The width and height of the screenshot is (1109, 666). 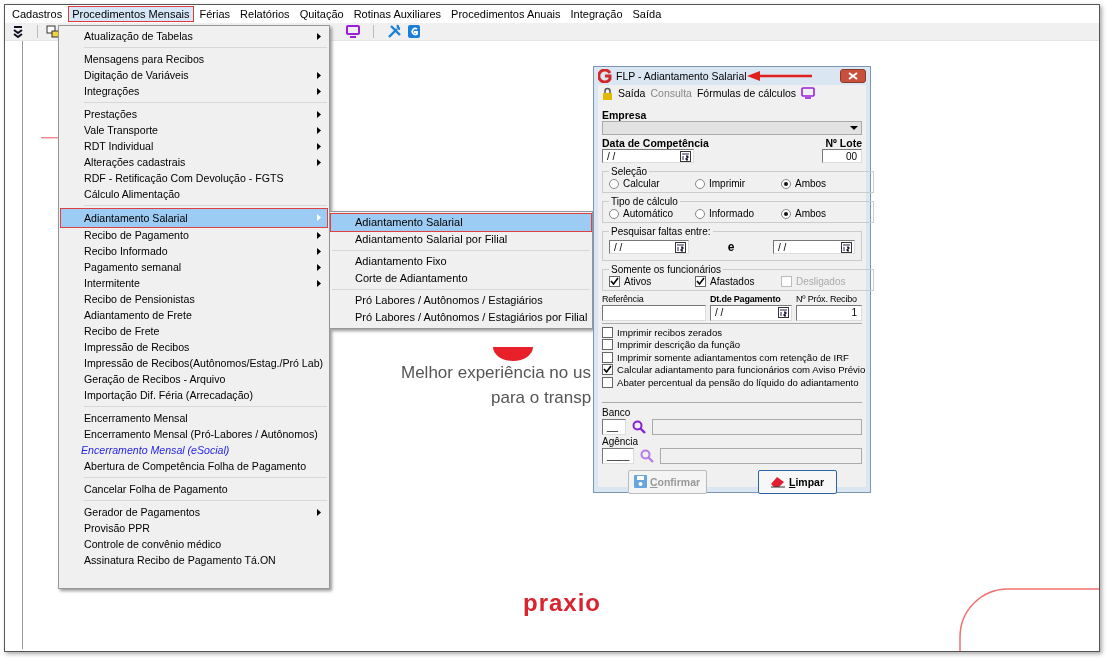 What do you see at coordinates (194, 395) in the screenshot?
I see `menu-item: Importação Dif. Féria (Arrecadação)` at bounding box center [194, 395].